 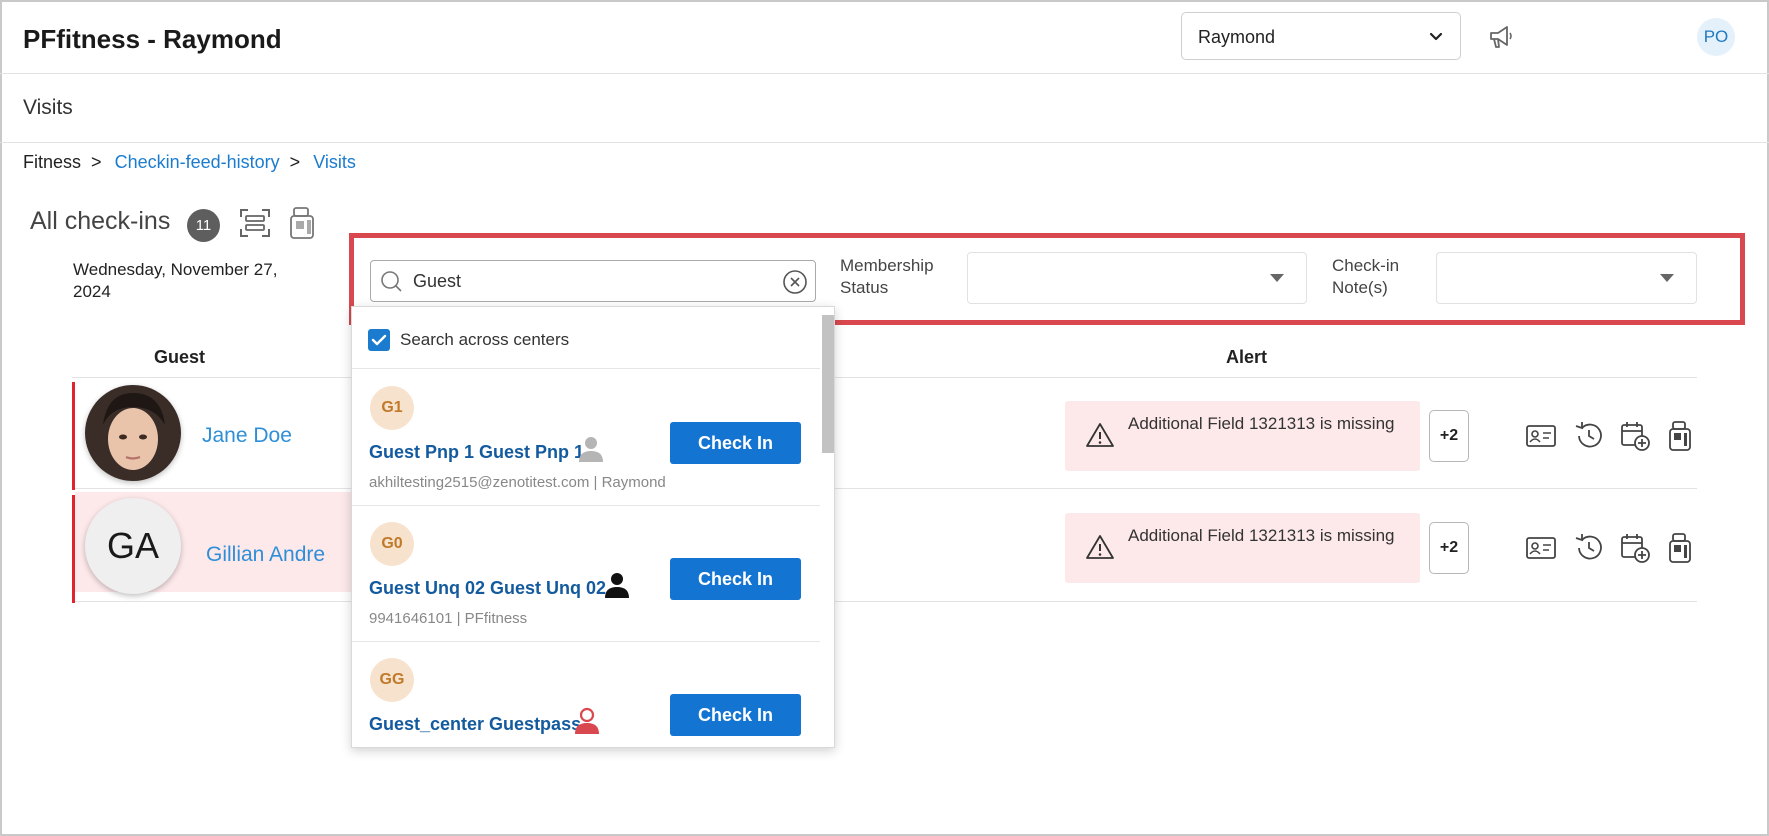 What do you see at coordinates (884, 37) in the screenshot?
I see `top-header: PFfitness - Raymond Raymond PO` at bounding box center [884, 37].